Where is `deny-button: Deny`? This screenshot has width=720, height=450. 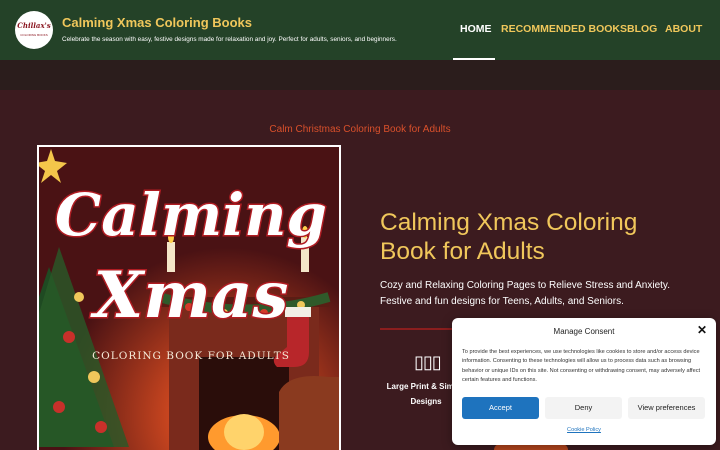 deny-button: Deny is located at coordinates (583, 408).